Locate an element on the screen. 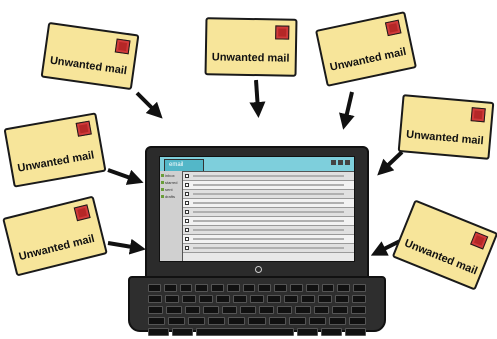 This screenshot has height=339, width=497. title-bar: email is located at coordinates (257, 164).